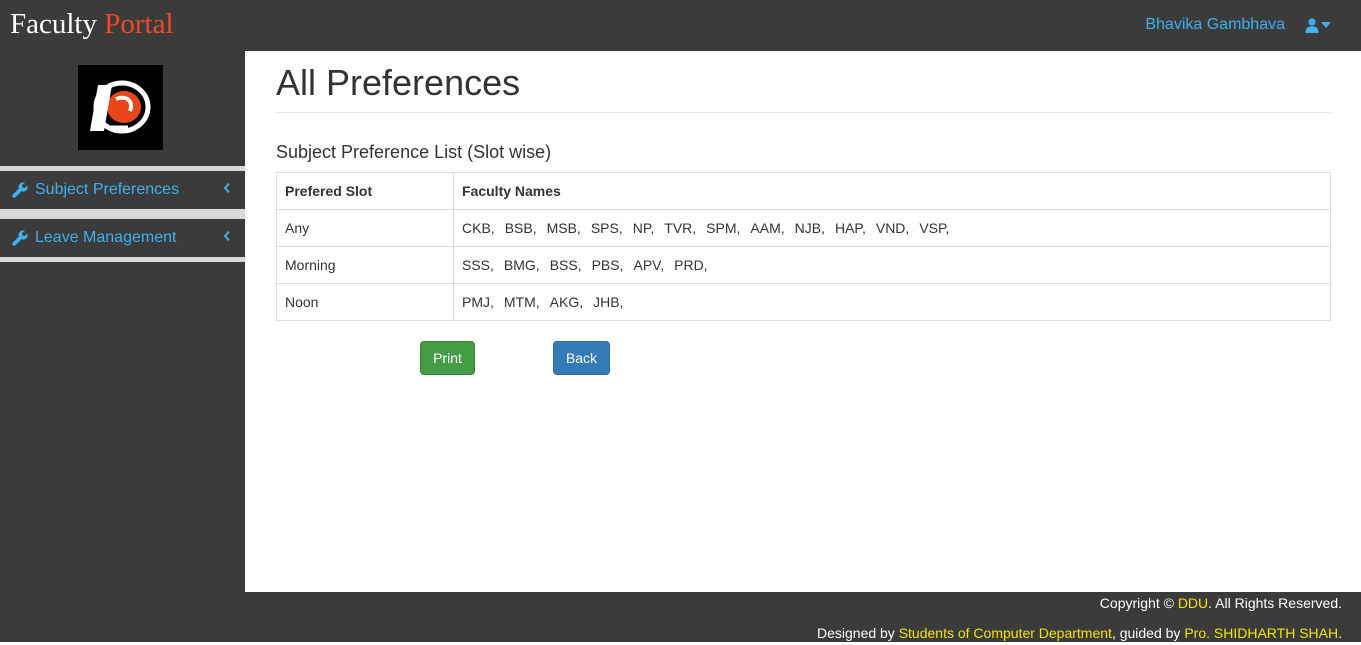 The image size is (1361, 645). I want to click on faculty-names-cell: SSS, BMG, BSS, PBS, APV, PRD,, so click(892, 265).